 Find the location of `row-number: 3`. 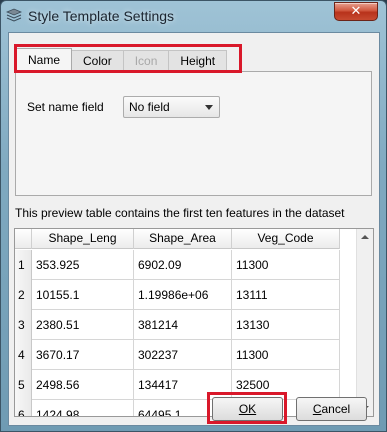

row-number: 3 is located at coordinates (23, 325).